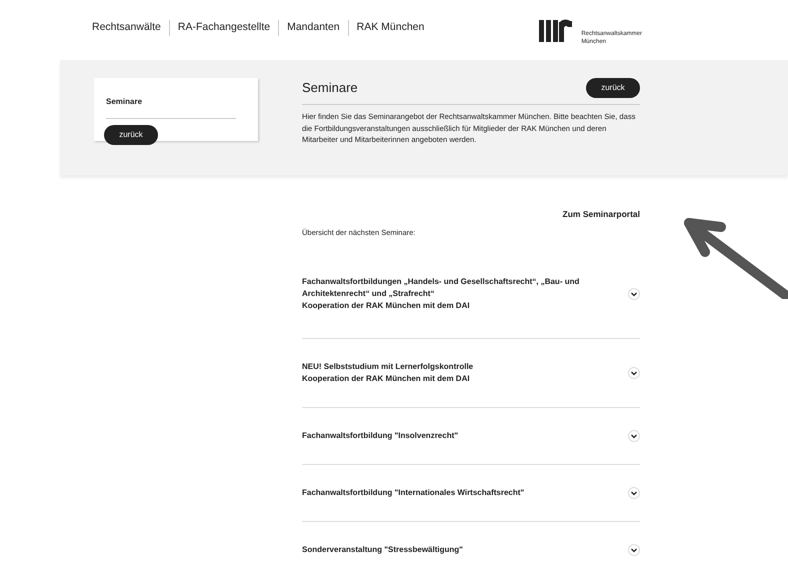  I want to click on nav-link: Mandanten, so click(313, 28).